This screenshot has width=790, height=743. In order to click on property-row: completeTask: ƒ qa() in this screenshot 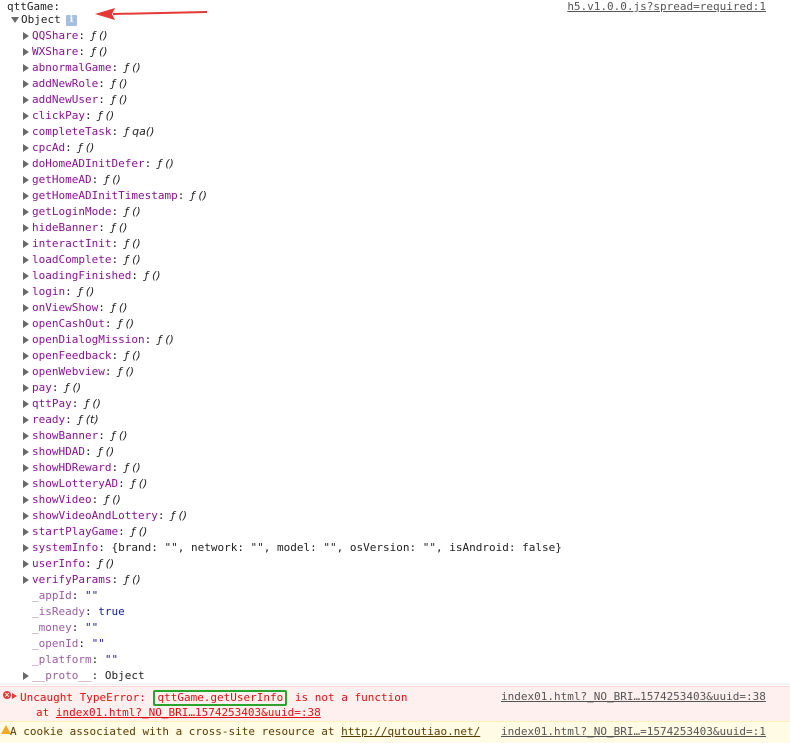, I will do `click(395, 132)`.